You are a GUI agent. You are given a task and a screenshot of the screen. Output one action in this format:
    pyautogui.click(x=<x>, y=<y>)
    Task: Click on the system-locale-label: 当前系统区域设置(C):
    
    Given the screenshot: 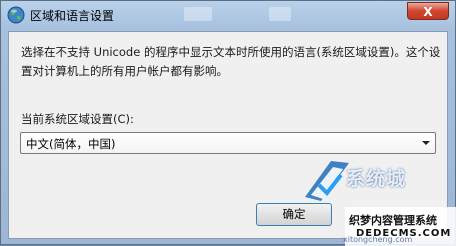 What is the action you would take?
    pyautogui.click(x=77, y=119)
    